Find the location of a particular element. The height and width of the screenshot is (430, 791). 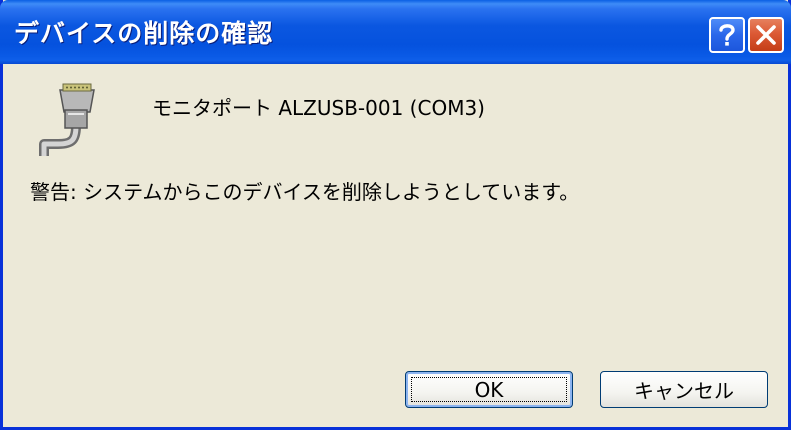

question-mark-icon is located at coordinates (727, 35).